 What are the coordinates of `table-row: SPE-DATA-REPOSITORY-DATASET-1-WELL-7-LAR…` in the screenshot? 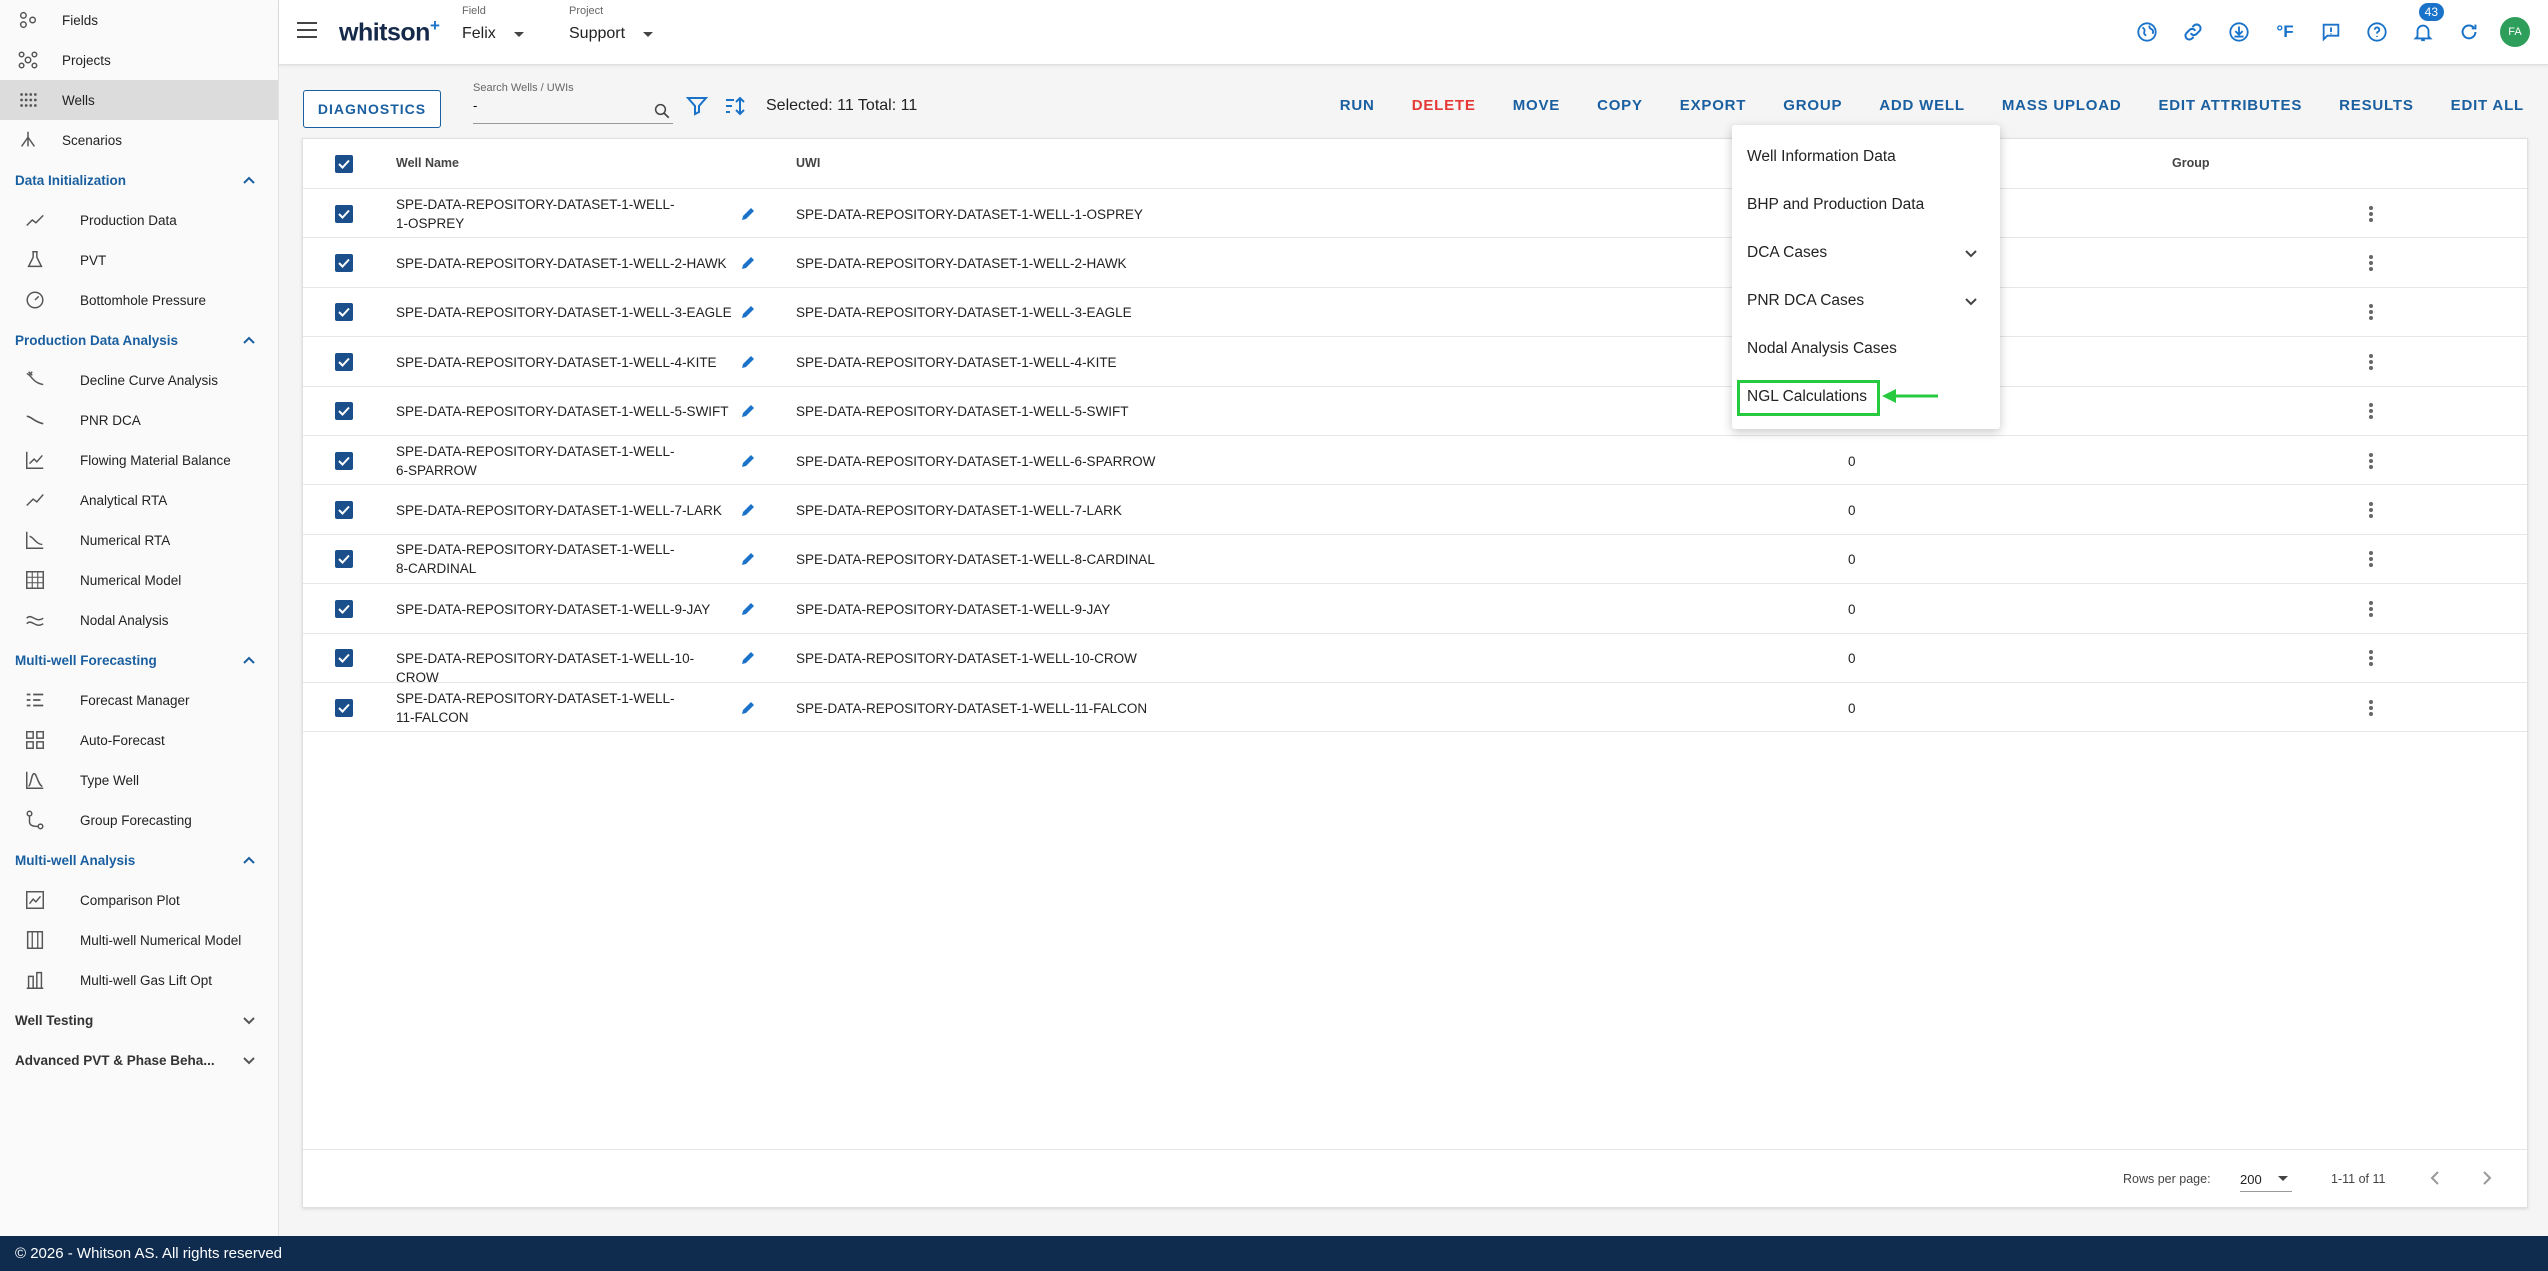 It's located at (1415, 510).